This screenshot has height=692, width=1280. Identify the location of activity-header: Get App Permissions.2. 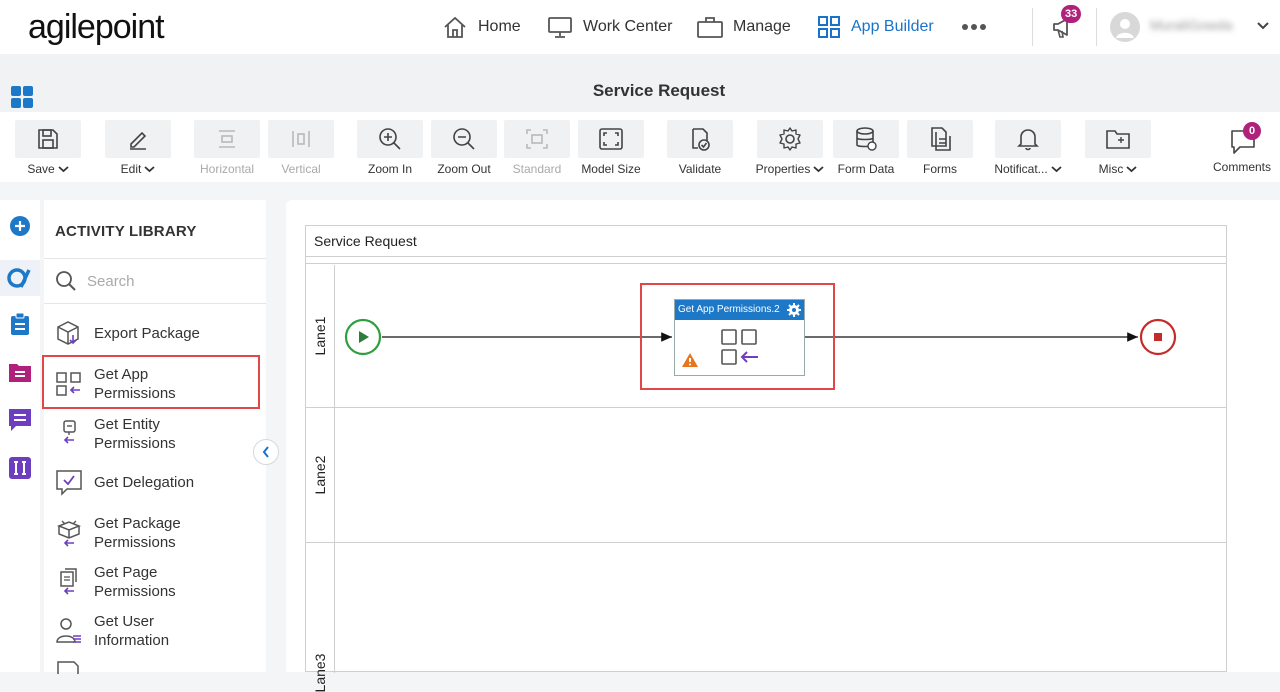
(739, 310).